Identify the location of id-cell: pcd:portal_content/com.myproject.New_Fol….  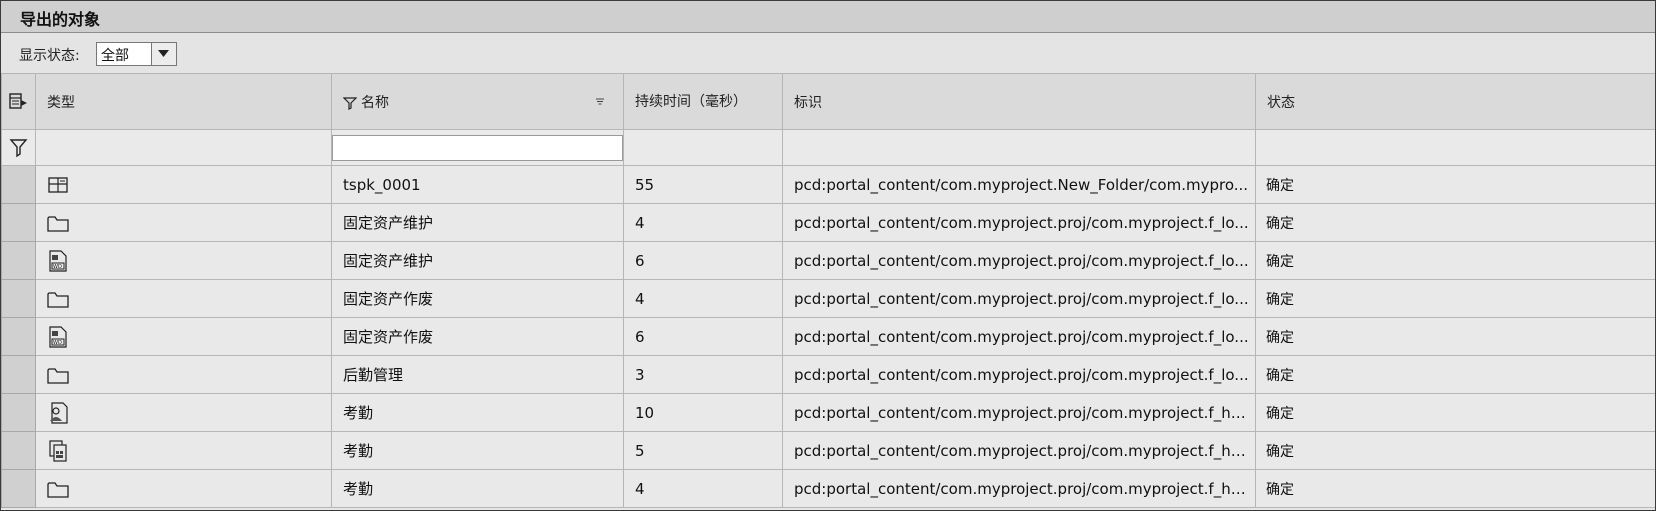
(1019, 184).